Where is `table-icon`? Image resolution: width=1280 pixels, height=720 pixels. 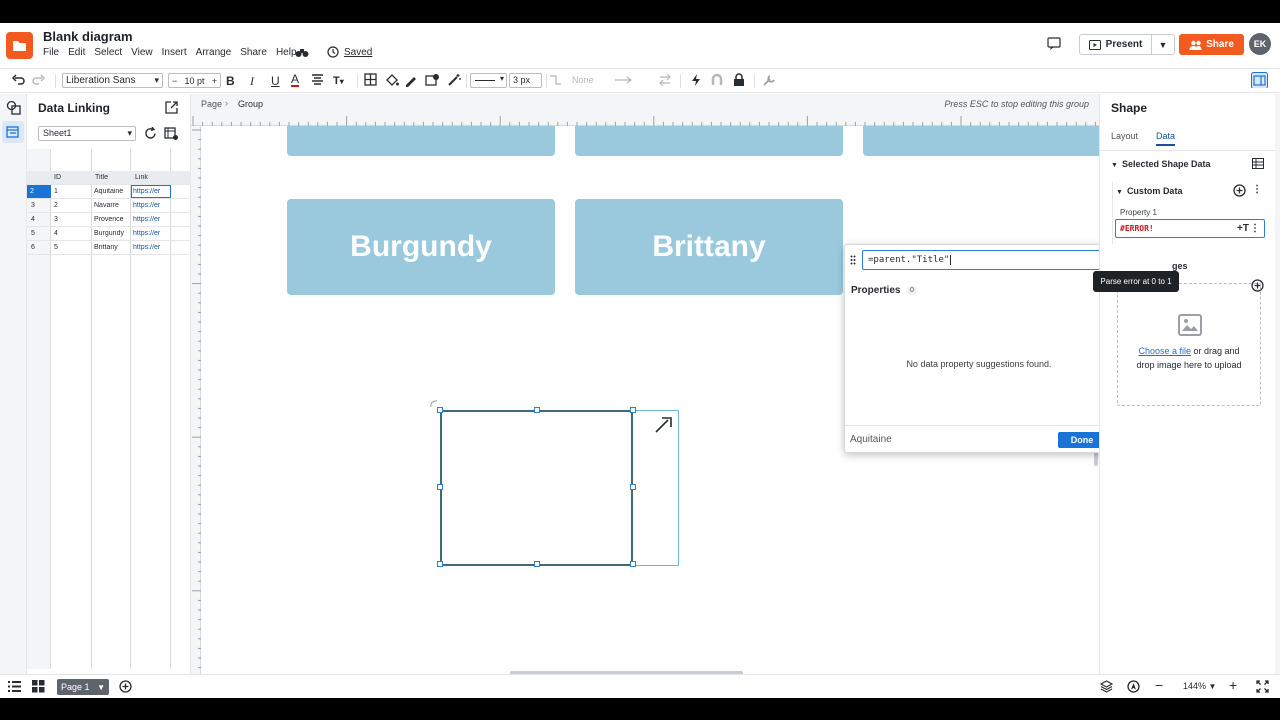 table-icon is located at coordinates (370, 81).